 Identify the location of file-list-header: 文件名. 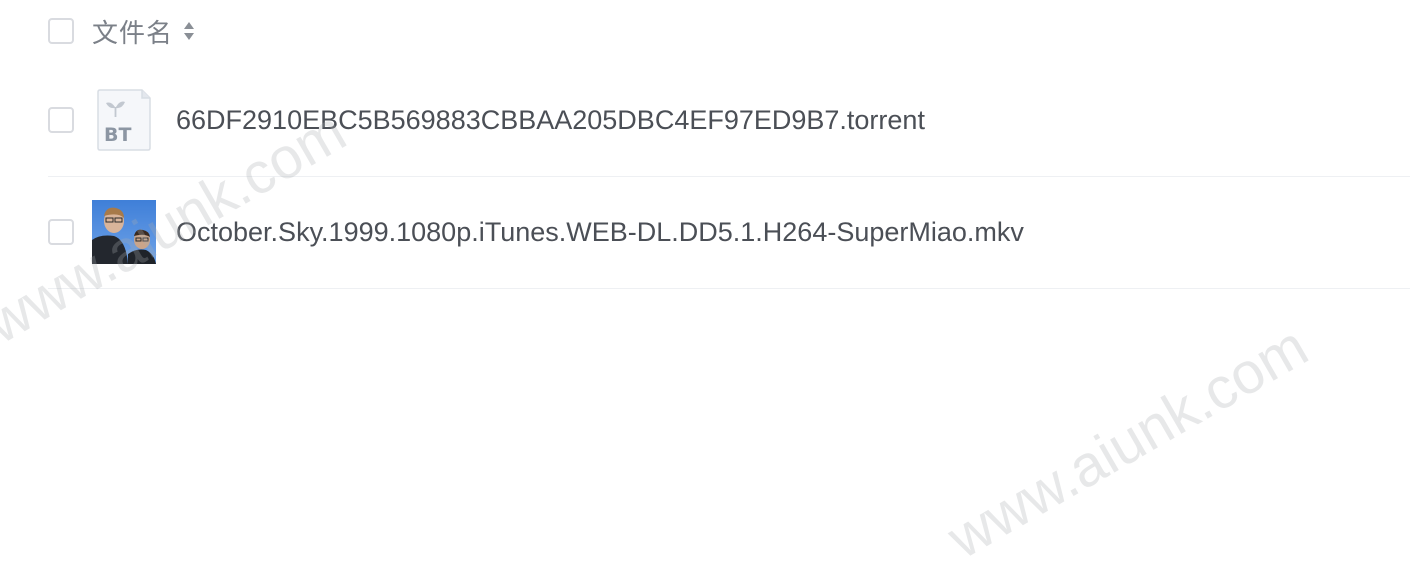
(121, 31).